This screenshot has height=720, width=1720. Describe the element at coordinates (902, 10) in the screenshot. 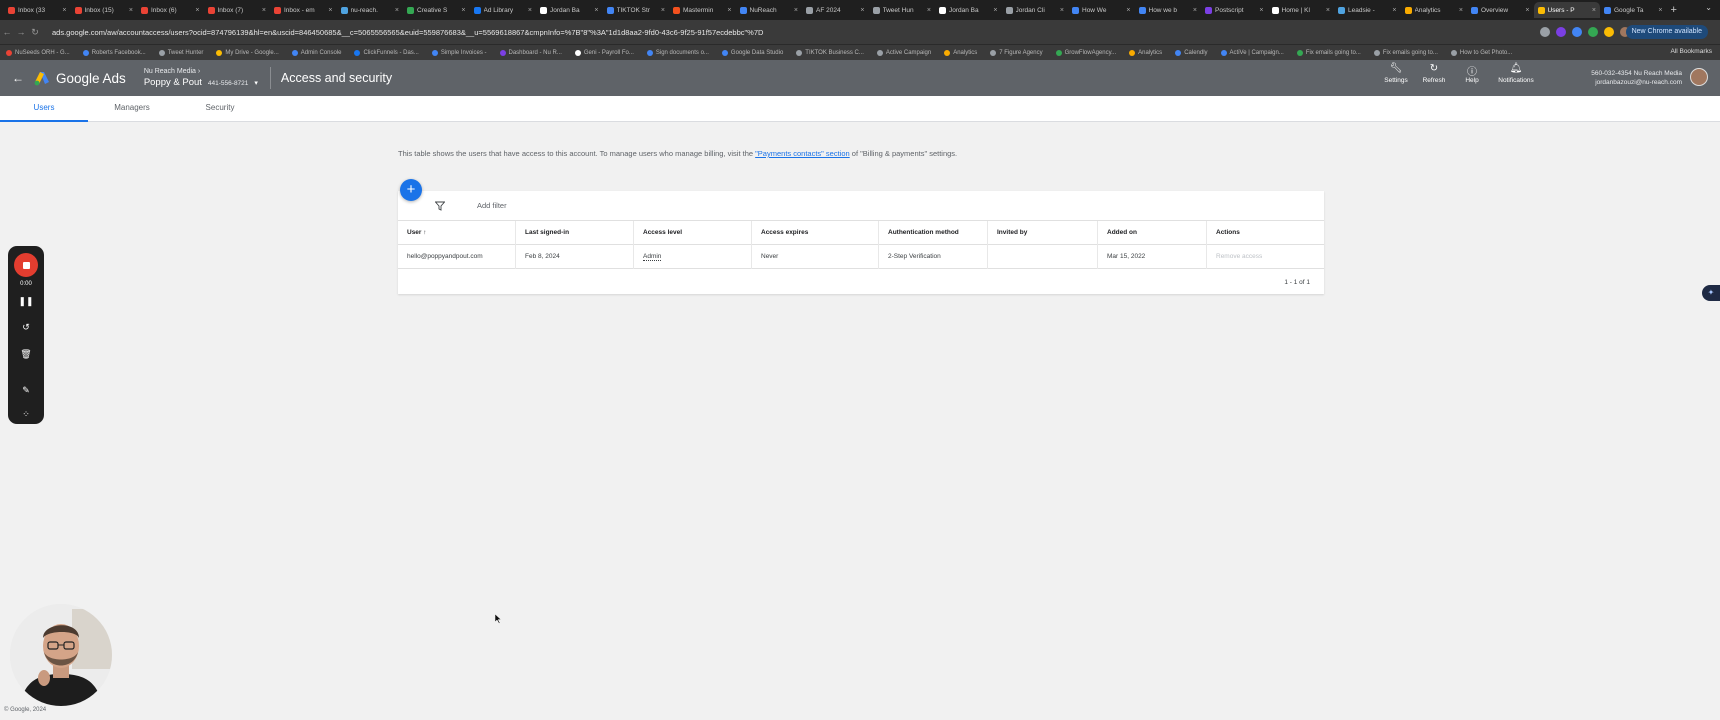

I see `browser-tab: Tweet Hun ×` at that location.